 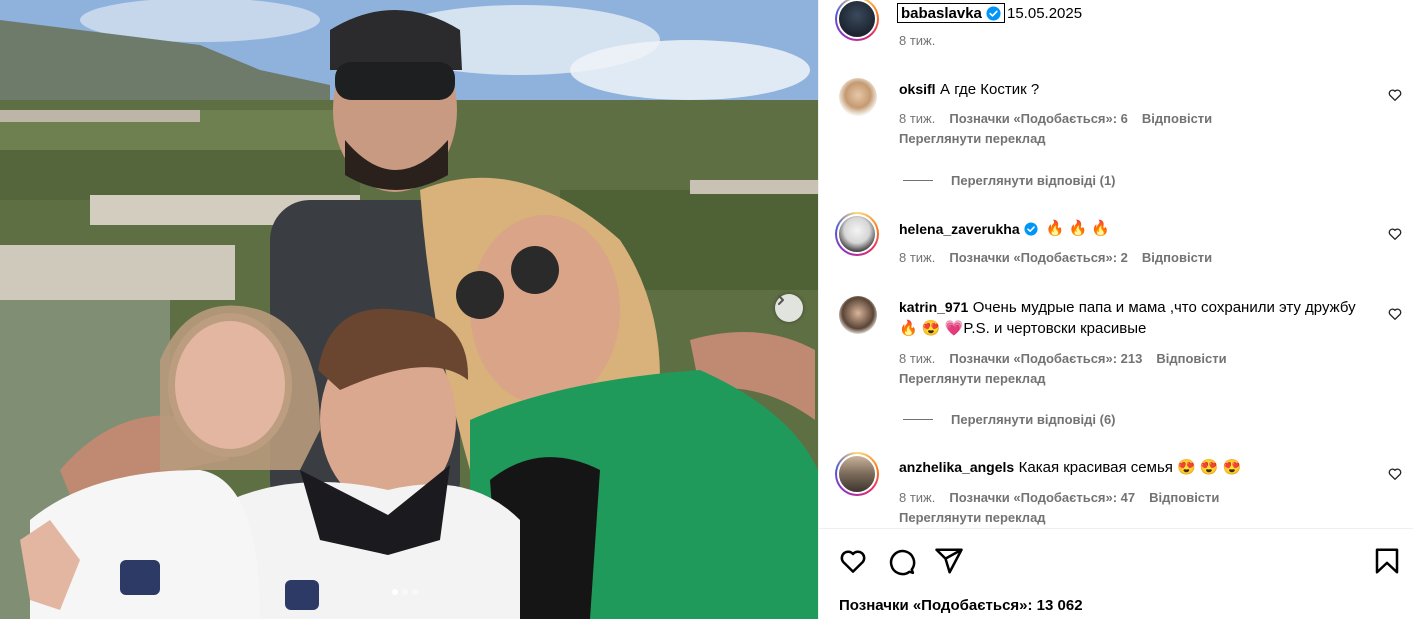 What do you see at coordinates (933, 307) in the screenshot?
I see `comment-username: katrin_971` at bounding box center [933, 307].